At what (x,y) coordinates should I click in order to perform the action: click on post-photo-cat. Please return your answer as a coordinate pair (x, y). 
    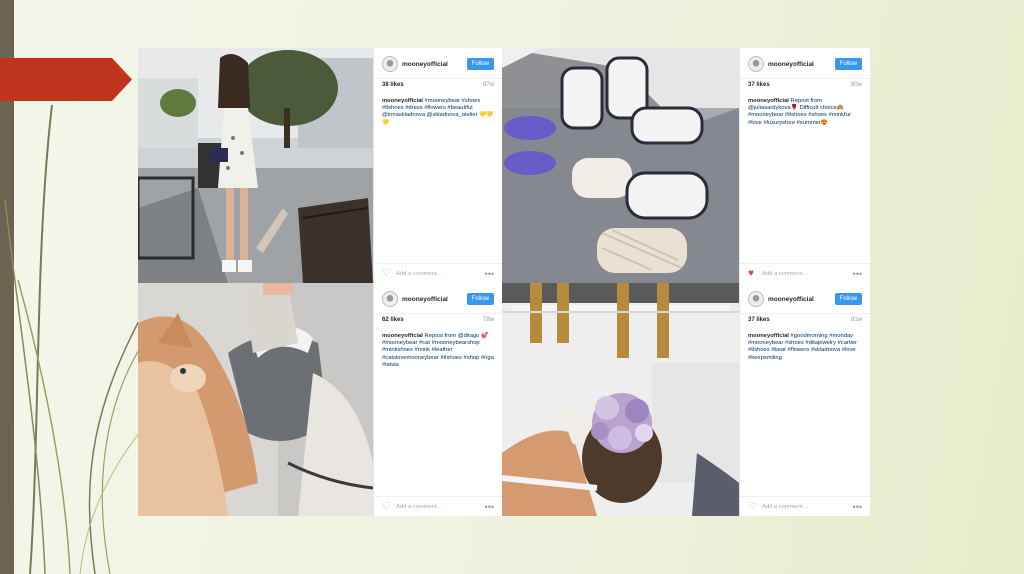
    Looking at the image, I should click on (255, 399).